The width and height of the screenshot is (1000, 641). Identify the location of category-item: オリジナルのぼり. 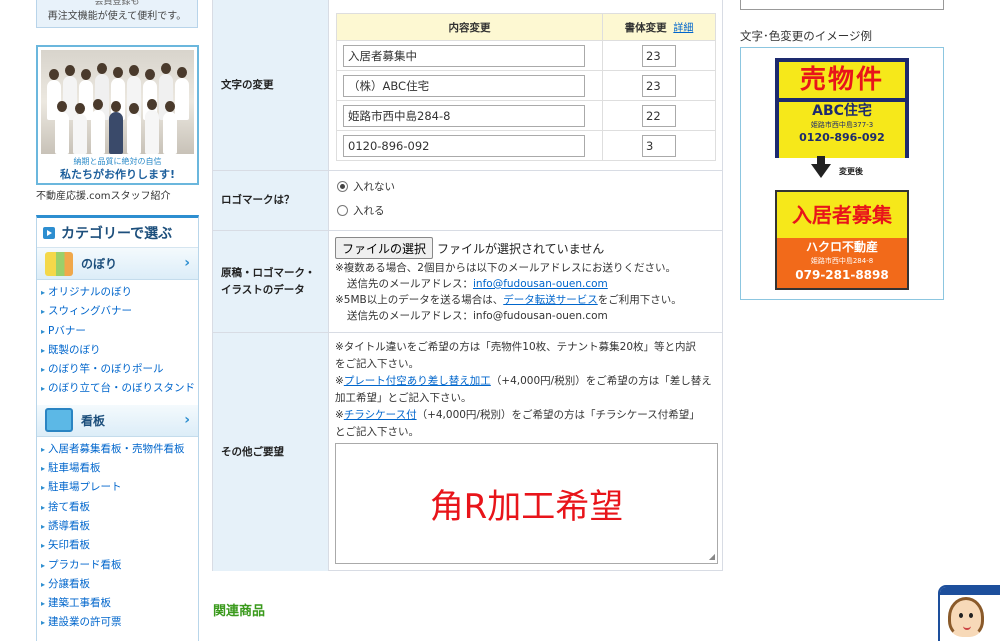
(119, 292).